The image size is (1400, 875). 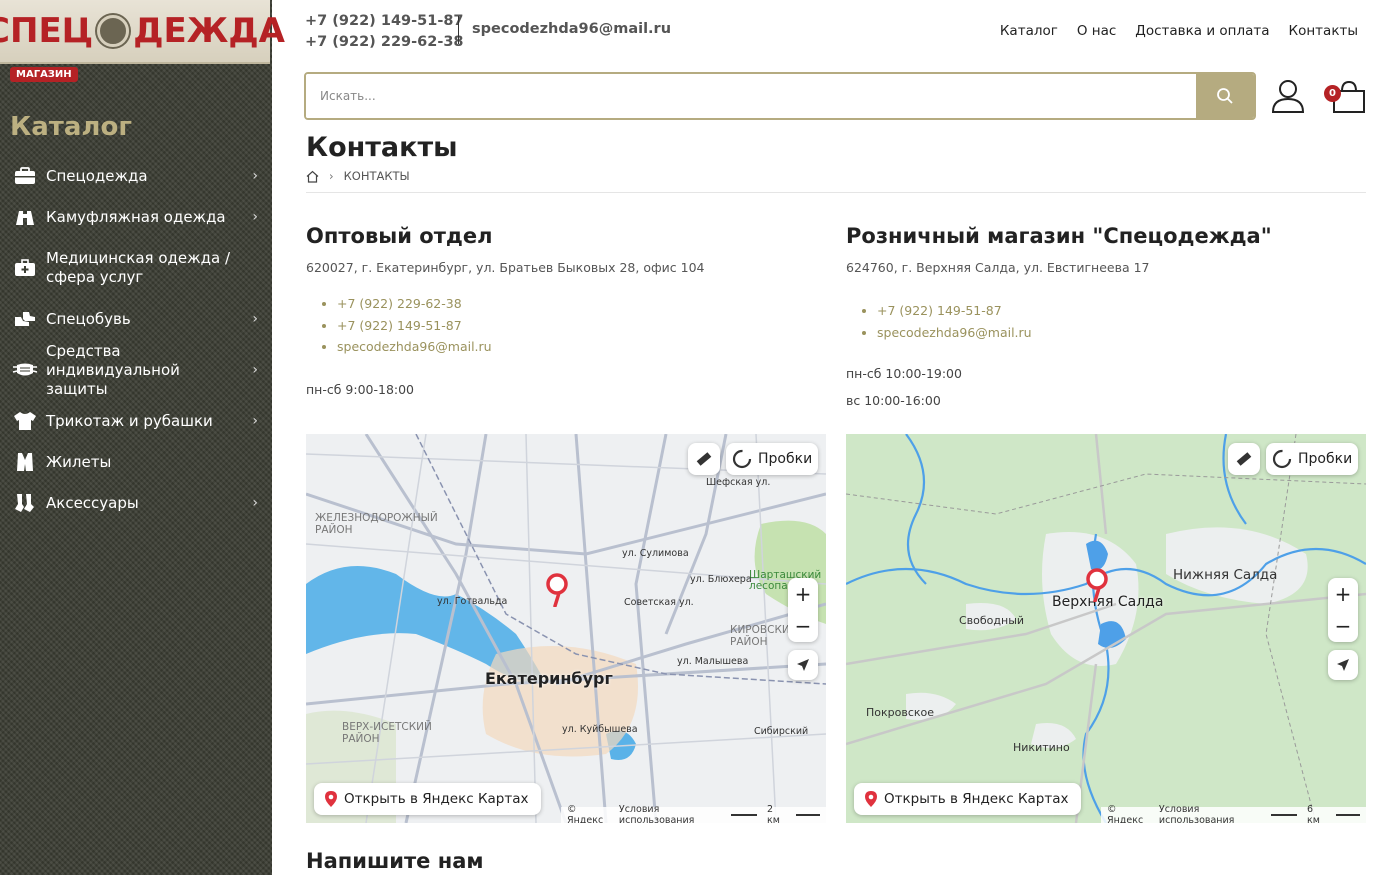 I want to click on breadcrumb: › КОНТАКТЫ, so click(x=358, y=176).